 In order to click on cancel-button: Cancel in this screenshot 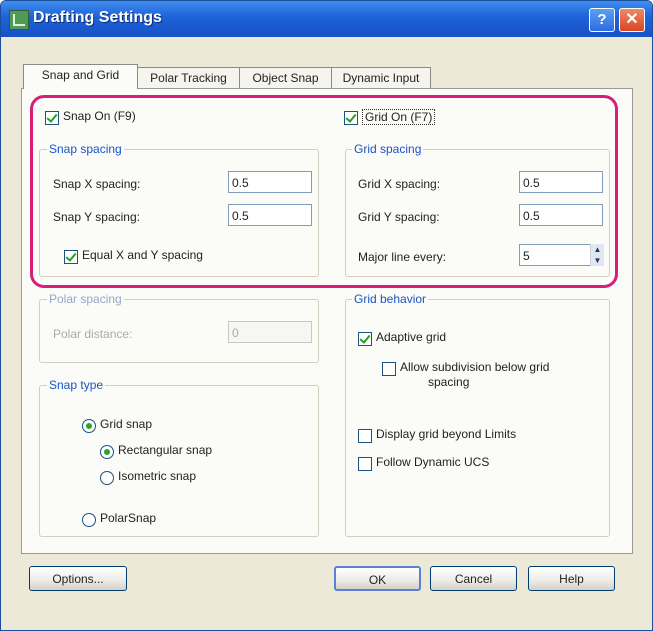, I will do `click(473, 578)`.